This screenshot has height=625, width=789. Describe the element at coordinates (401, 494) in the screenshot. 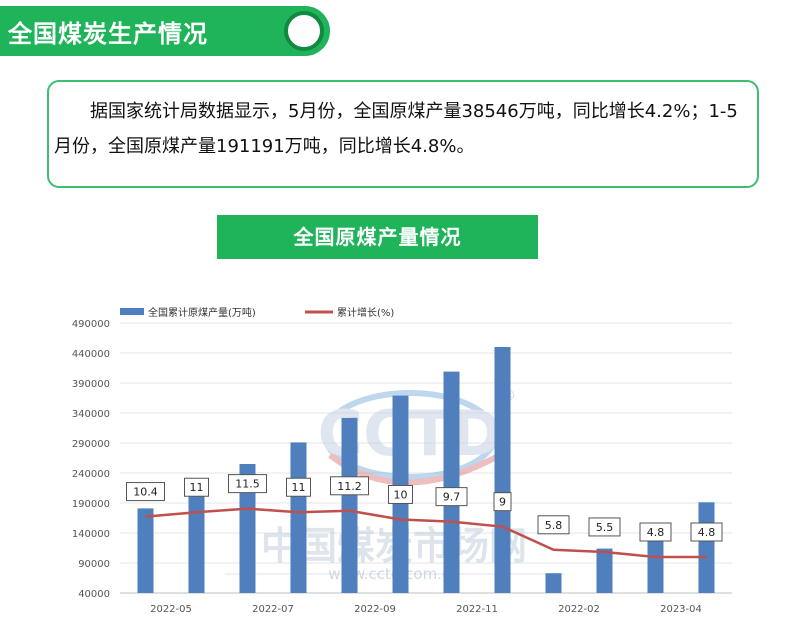

I see `data-label: 10` at that location.